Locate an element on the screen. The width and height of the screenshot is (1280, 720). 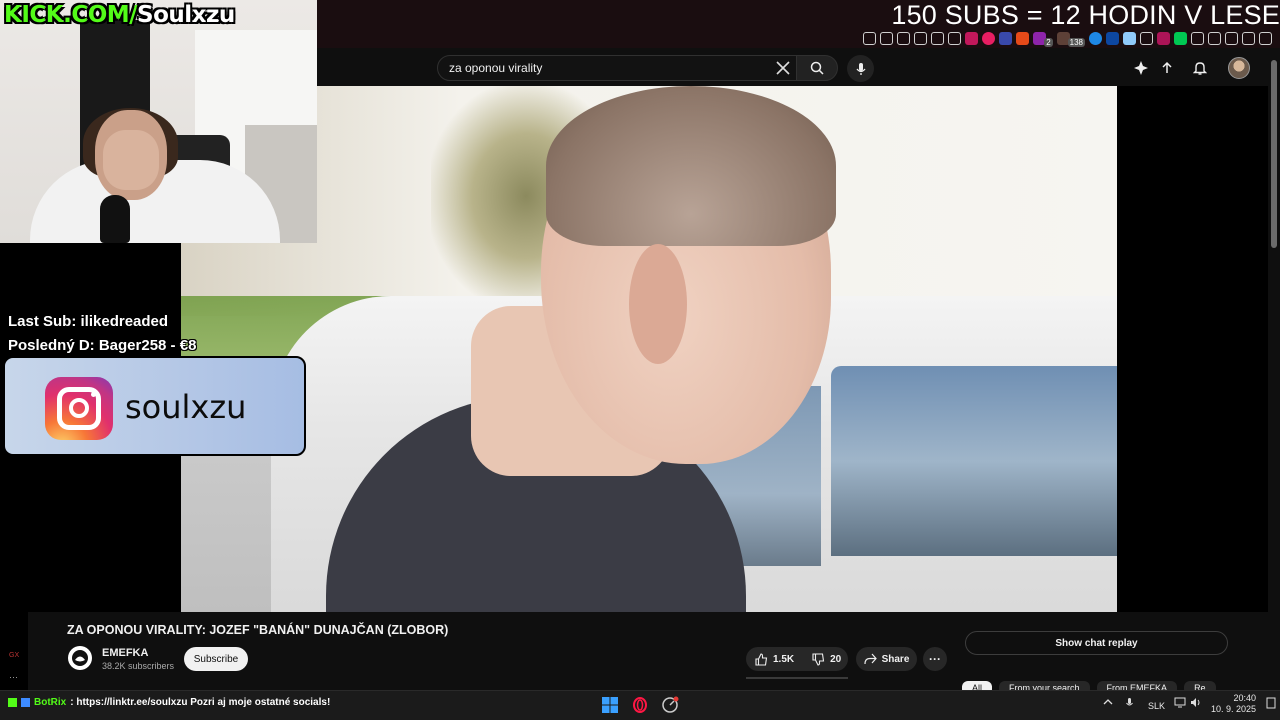
bookmark-icon is located at coordinates (904, 38).